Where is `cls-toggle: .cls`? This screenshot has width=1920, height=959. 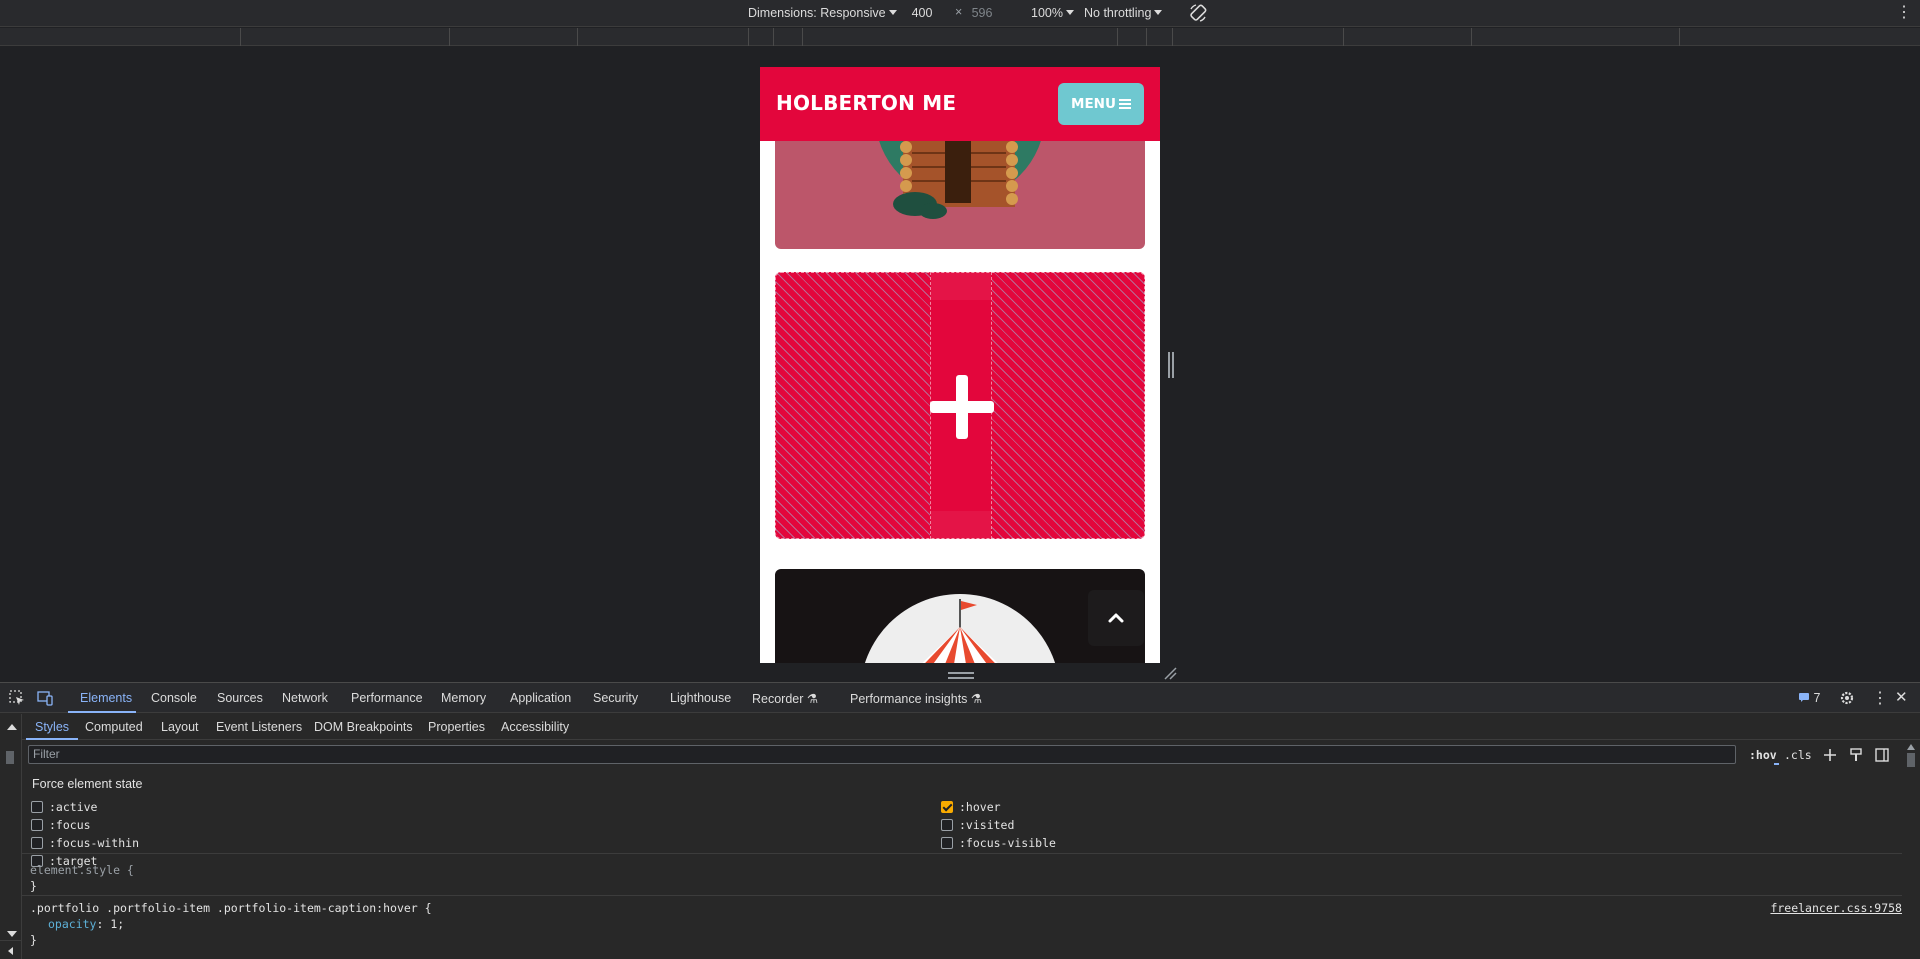 cls-toggle: .cls is located at coordinates (1798, 755).